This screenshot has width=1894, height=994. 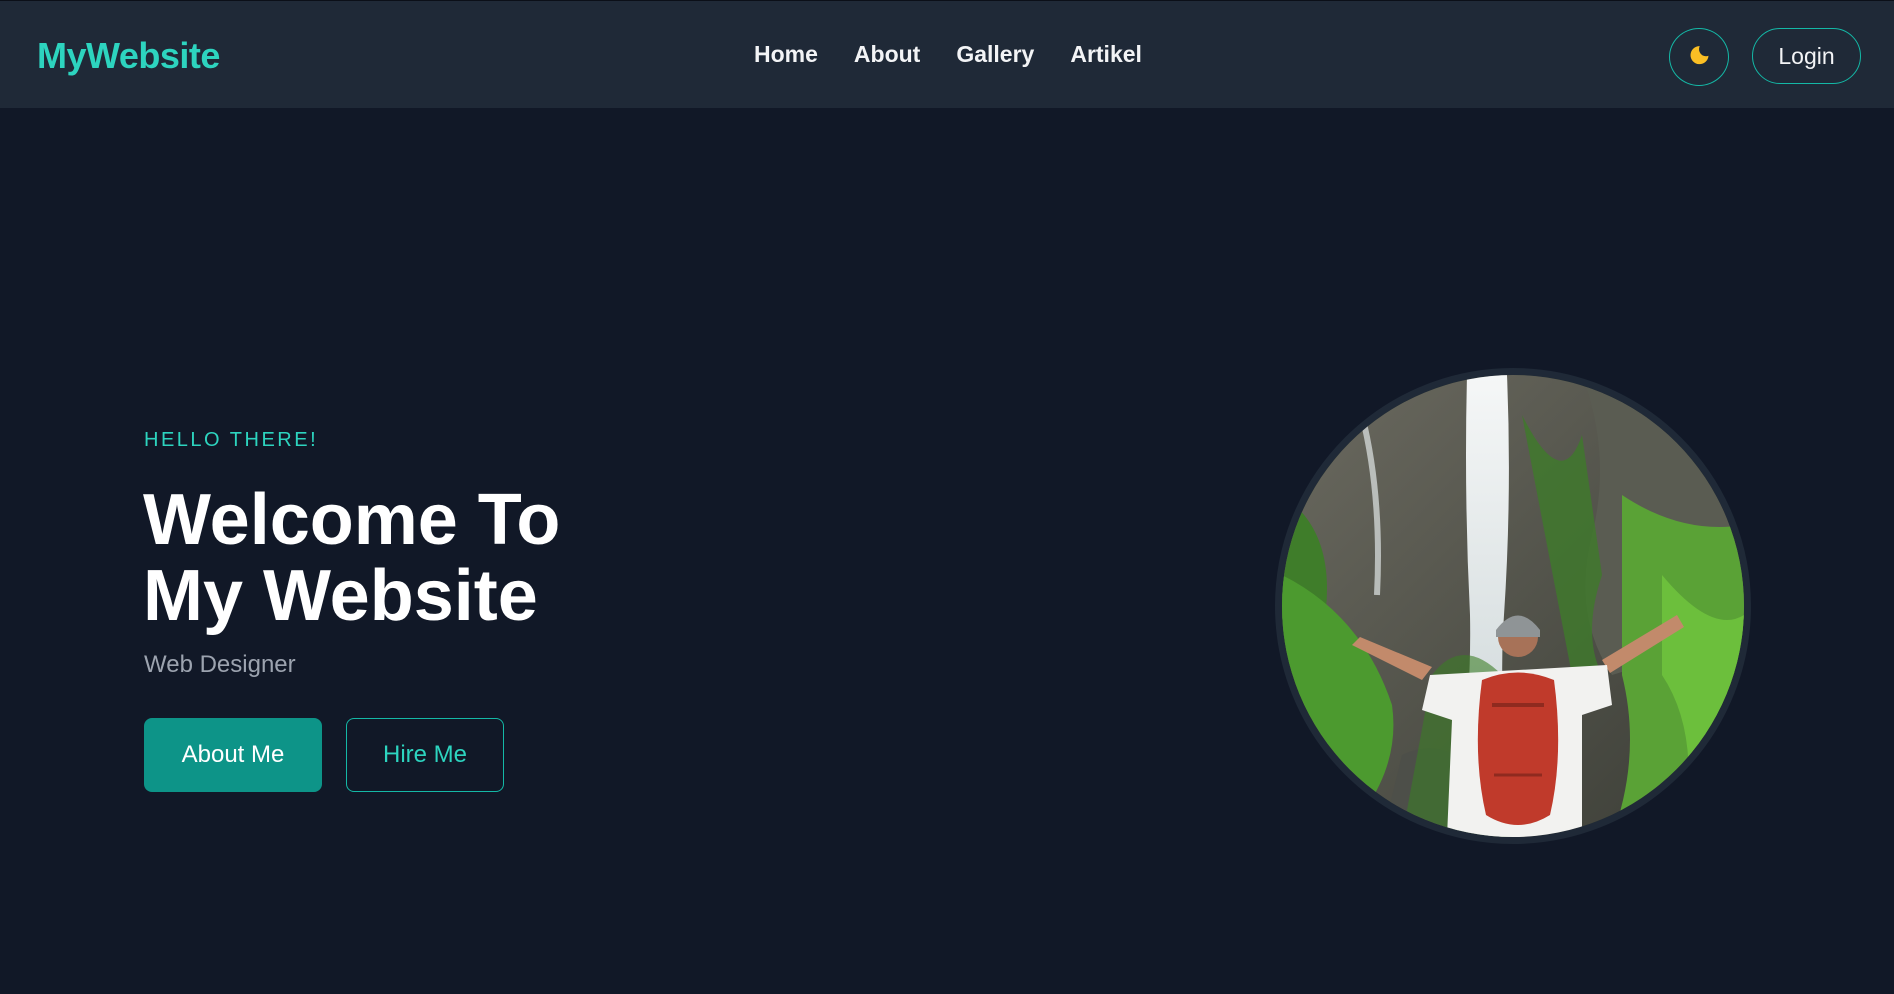 I want to click on nav-link-artikel: Artikel, so click(x=1106, y=54).